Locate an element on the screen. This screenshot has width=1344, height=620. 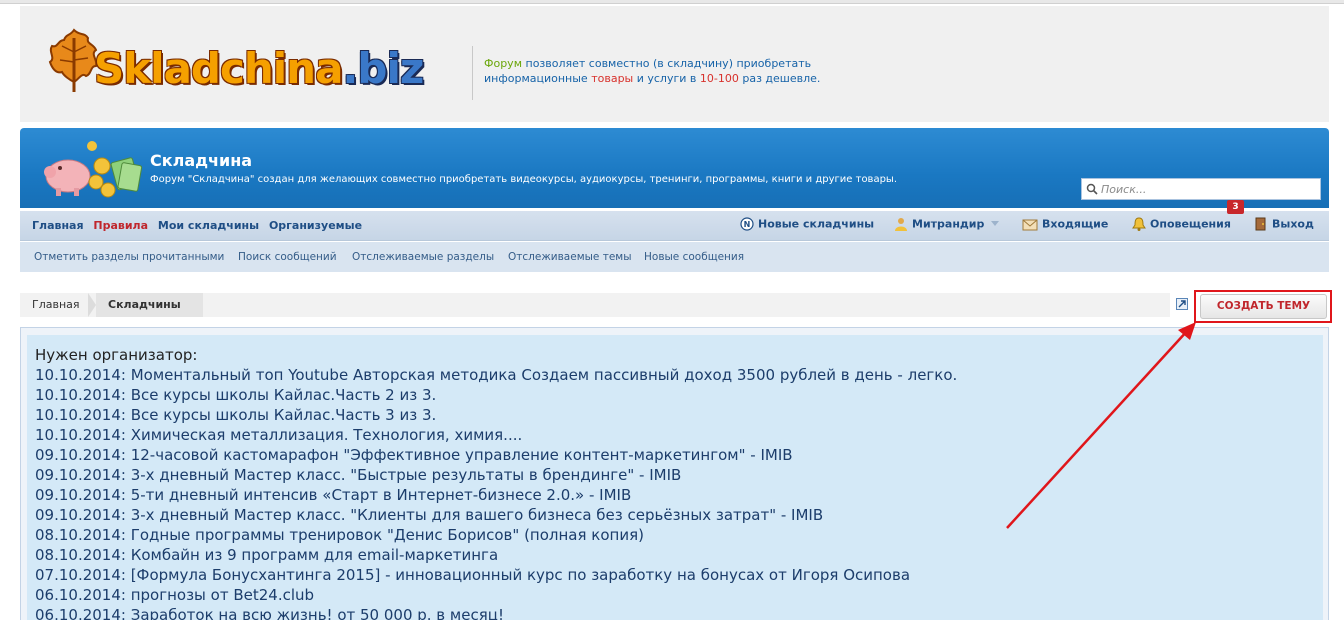
nav-tab-rules: Правила is located at coordinates (120, 225).